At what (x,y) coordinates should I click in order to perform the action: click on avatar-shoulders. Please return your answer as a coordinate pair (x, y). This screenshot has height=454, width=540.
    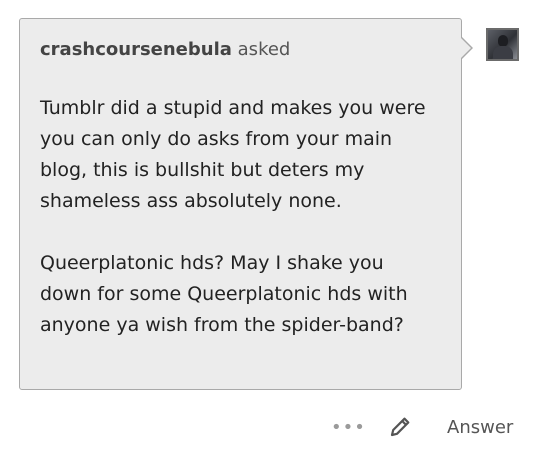
    Looking at the image, I should click on (503, 52).